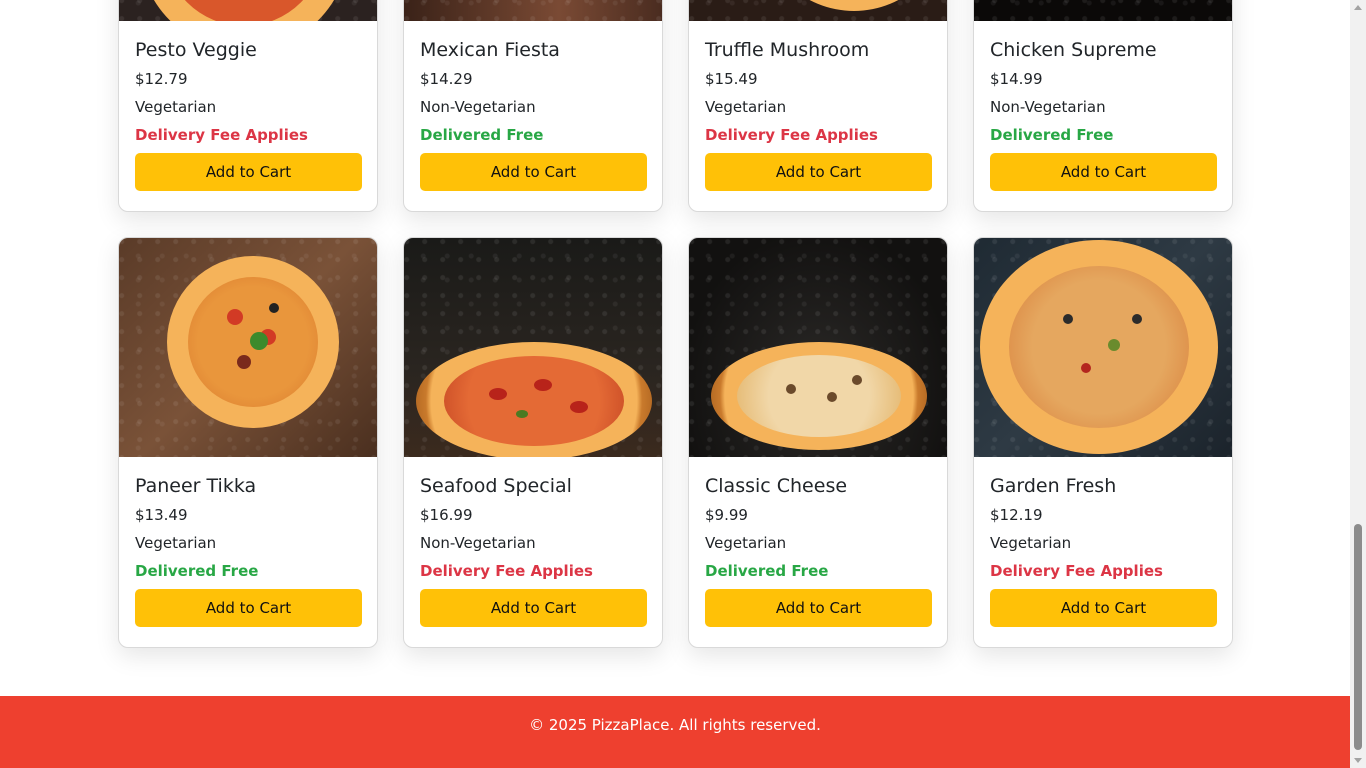  What do you see at coordinates (1016, 79) in the screenshot?
I see `product-price: $14.99` at bounding box center [1016, 79].